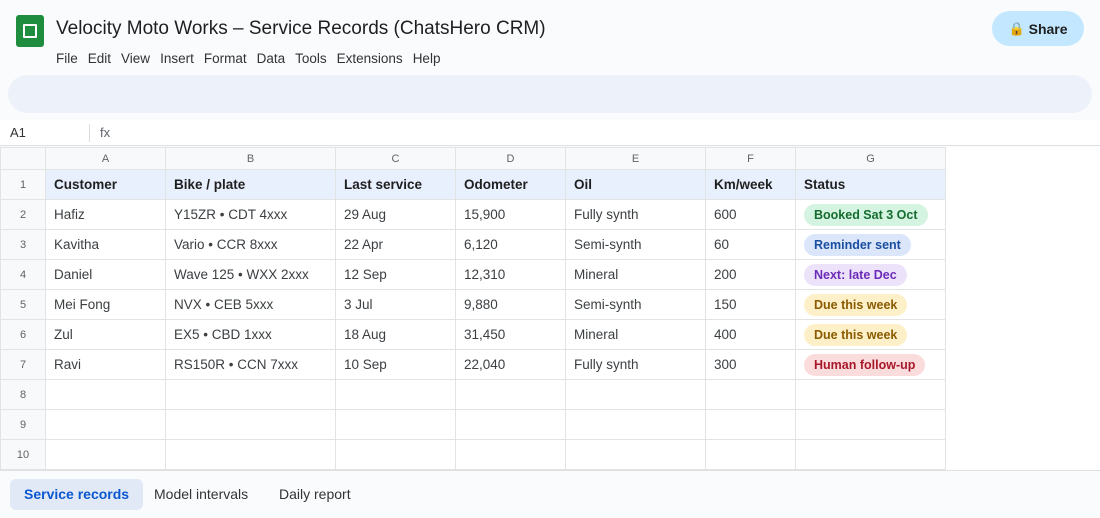 This screenshot has width=1100, height=518. What do you see at coordinates (250, 214) in the screenshot?
I see `cell: Y15ZR • CDT 4xxx` at bounding box center [250, 214].